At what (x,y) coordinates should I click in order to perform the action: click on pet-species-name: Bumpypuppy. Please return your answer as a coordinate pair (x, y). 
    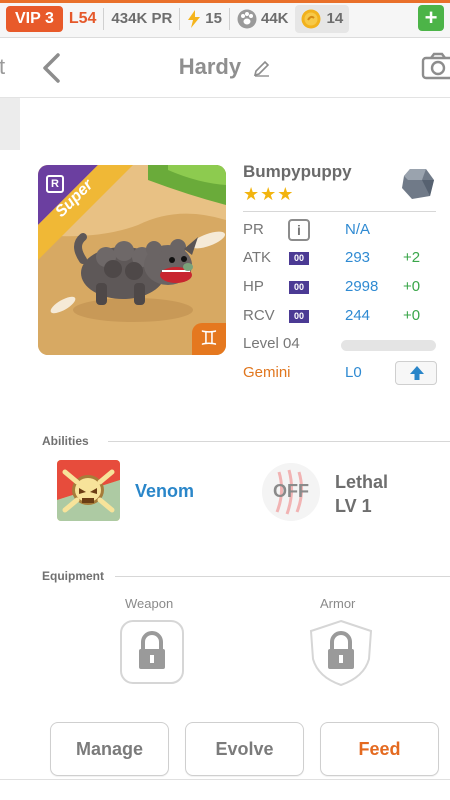
    Looking at the image, I should click on (297, 171).